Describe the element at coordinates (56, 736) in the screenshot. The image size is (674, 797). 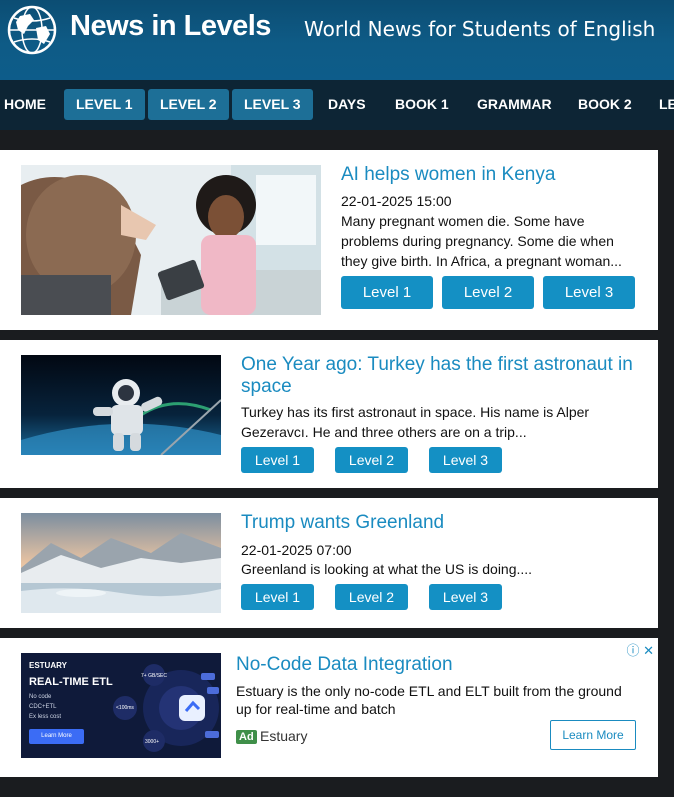
I see `ad-image-button: Learn More` at that location.